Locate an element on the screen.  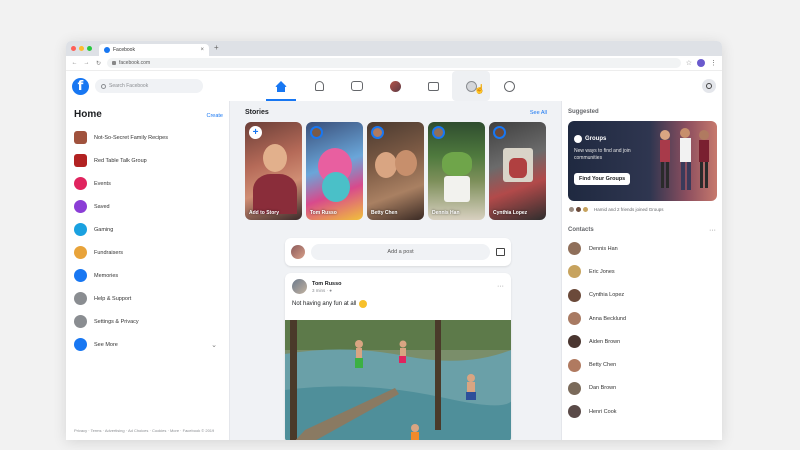
new-tab-button: + is located at coordinates (216, 47).